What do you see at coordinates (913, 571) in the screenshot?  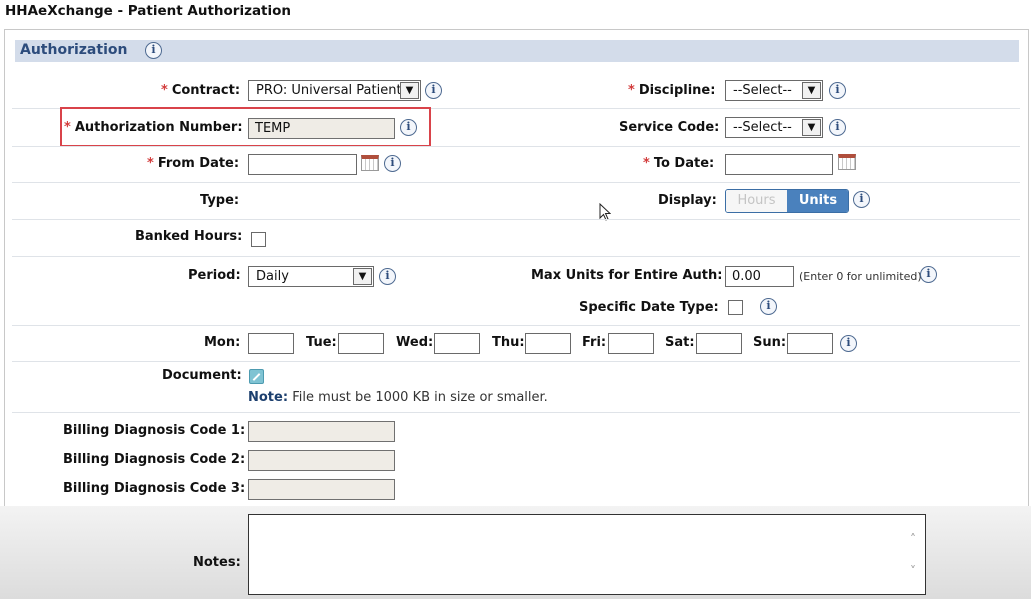 I see `scroll-down-icon: ˅` at bounding box center [913, 571].